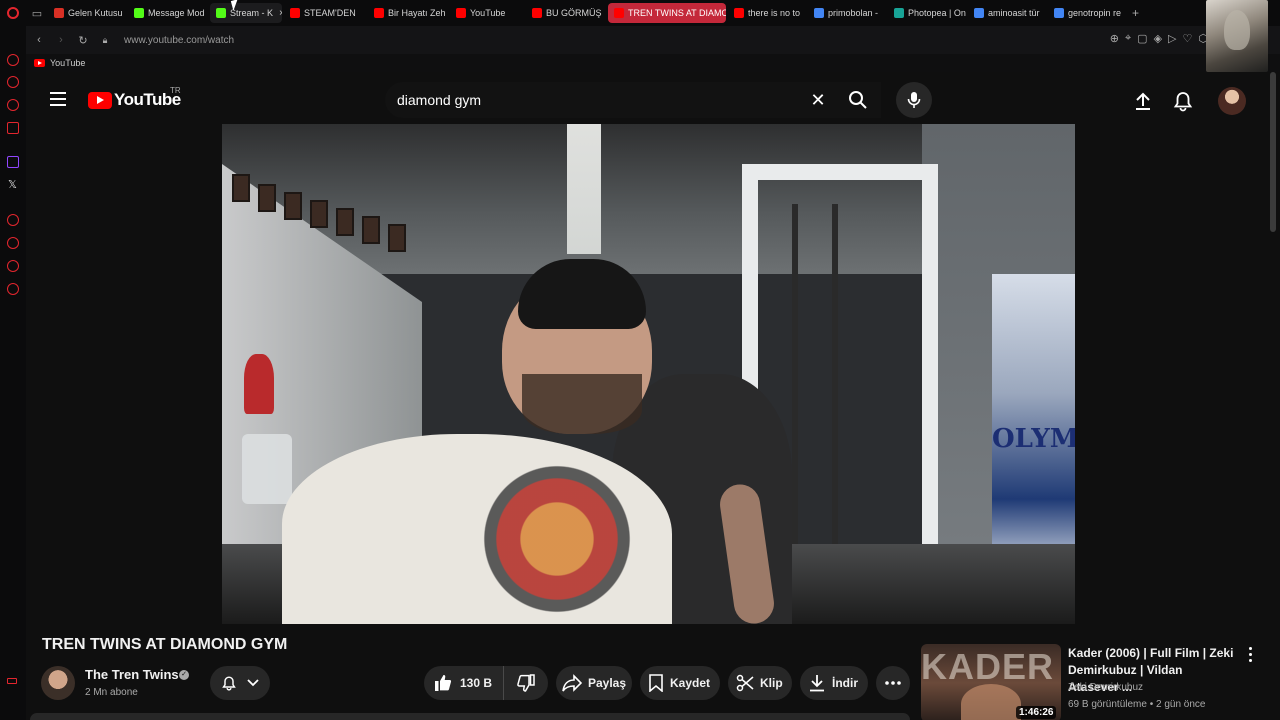 This screenshot has width=1280, height=720. What do you see at coordinates (653, 63) in the screenshot?
I see `bookmarks-bar: YouTube` at bounding box center [653, 63].